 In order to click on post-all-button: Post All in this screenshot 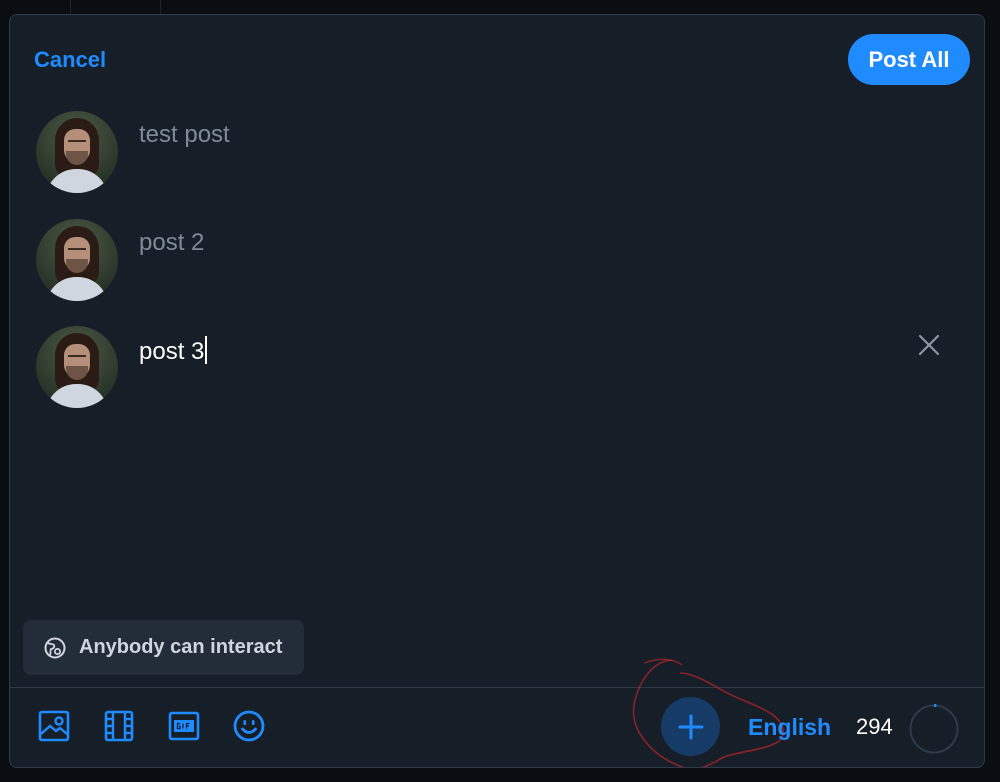, I will do `click(909, 59)`.